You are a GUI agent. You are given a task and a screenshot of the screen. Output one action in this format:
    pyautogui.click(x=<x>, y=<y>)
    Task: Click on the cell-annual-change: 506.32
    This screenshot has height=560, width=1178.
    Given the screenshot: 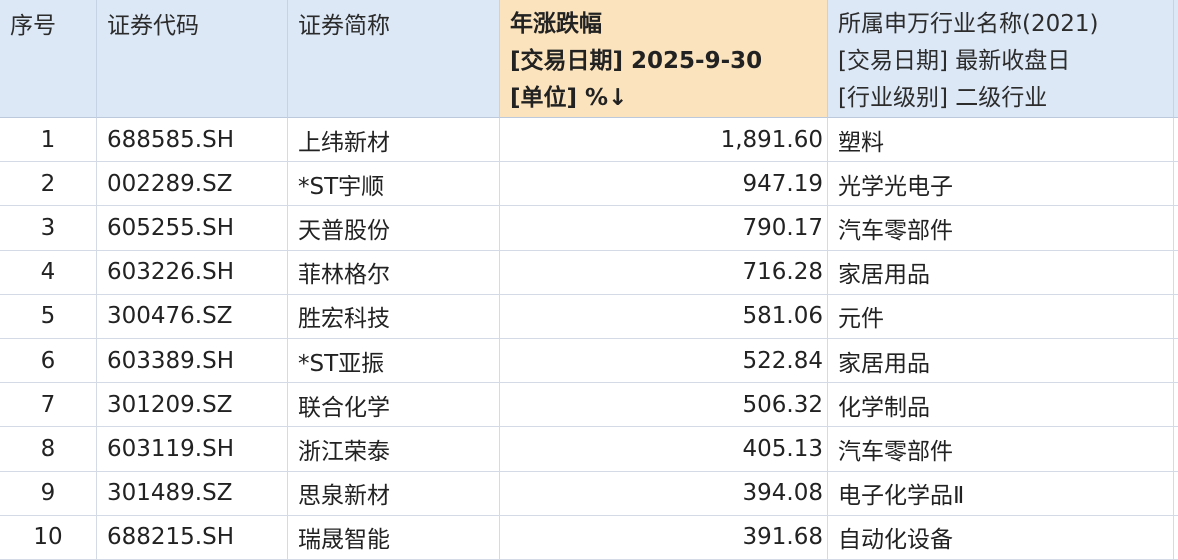 What is the action you would take?
    pyautogui.click(x=664, y=405)
    